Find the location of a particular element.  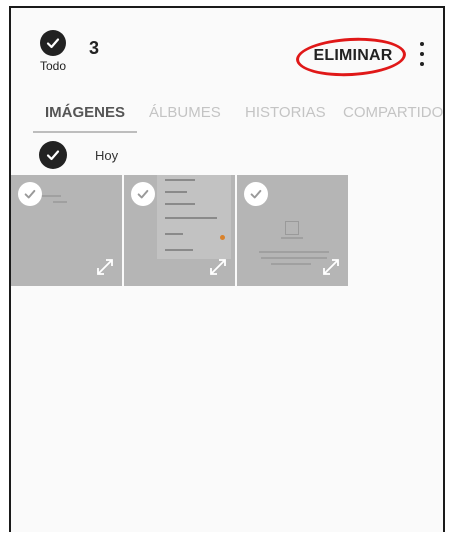

thumbnail-preview is located at coordinates (194, 217).